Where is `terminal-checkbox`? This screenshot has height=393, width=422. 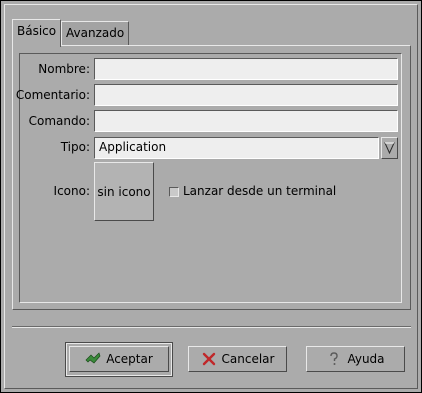 terminal-checkbox is located at coordinates (174, 192).